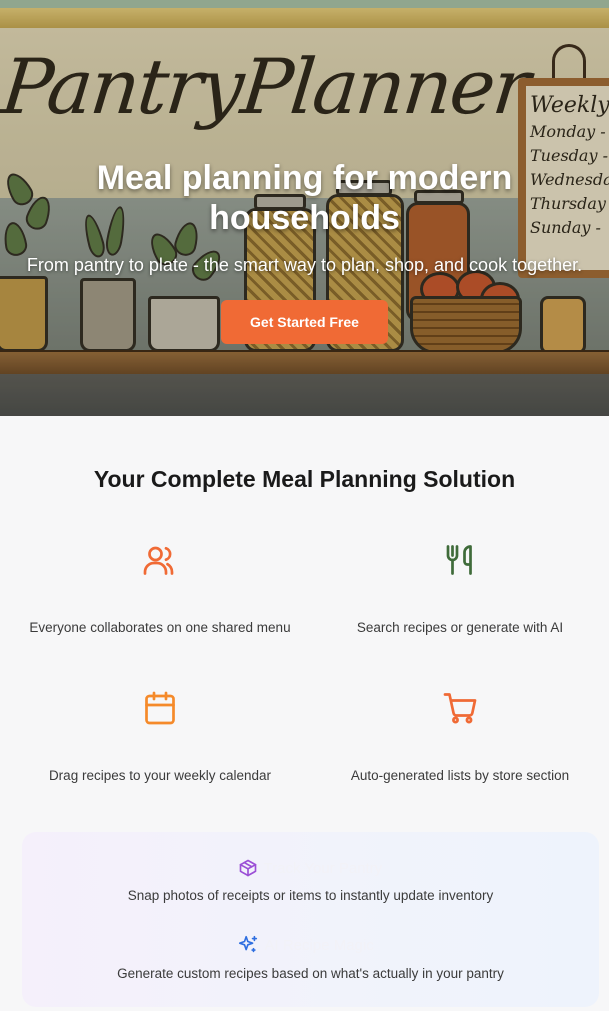  I want to click on feature-title: Recipe Library, so click(460, 604).